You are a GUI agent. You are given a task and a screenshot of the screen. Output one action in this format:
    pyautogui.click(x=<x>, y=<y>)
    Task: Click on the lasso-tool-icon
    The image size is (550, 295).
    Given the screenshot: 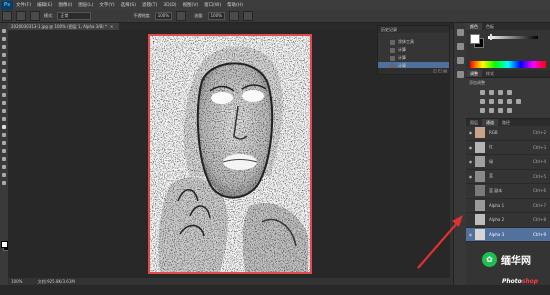 What is the action you would take?
    pyautogui.click(x=4, y=47)
    